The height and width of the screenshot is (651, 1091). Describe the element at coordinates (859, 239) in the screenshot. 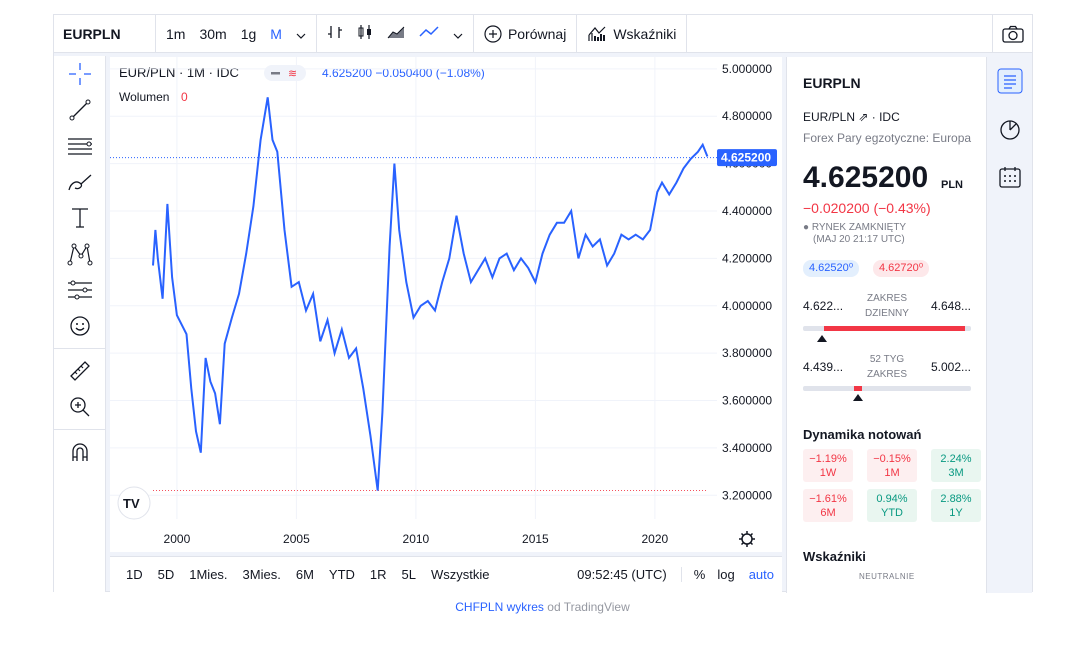

I see `status-time: (MAJ 20 21:17 UTC)` at that location.